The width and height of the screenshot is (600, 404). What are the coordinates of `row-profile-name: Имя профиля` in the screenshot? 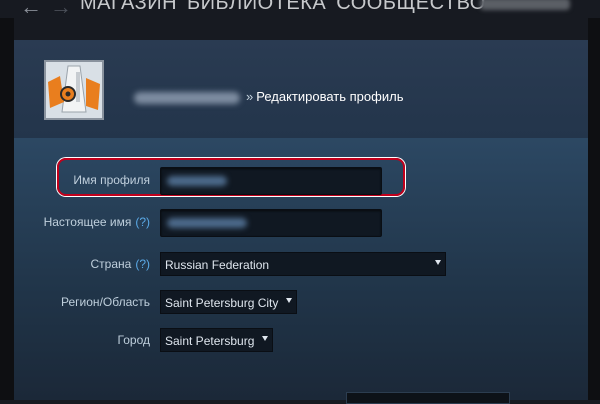 It's located at (301, 181).